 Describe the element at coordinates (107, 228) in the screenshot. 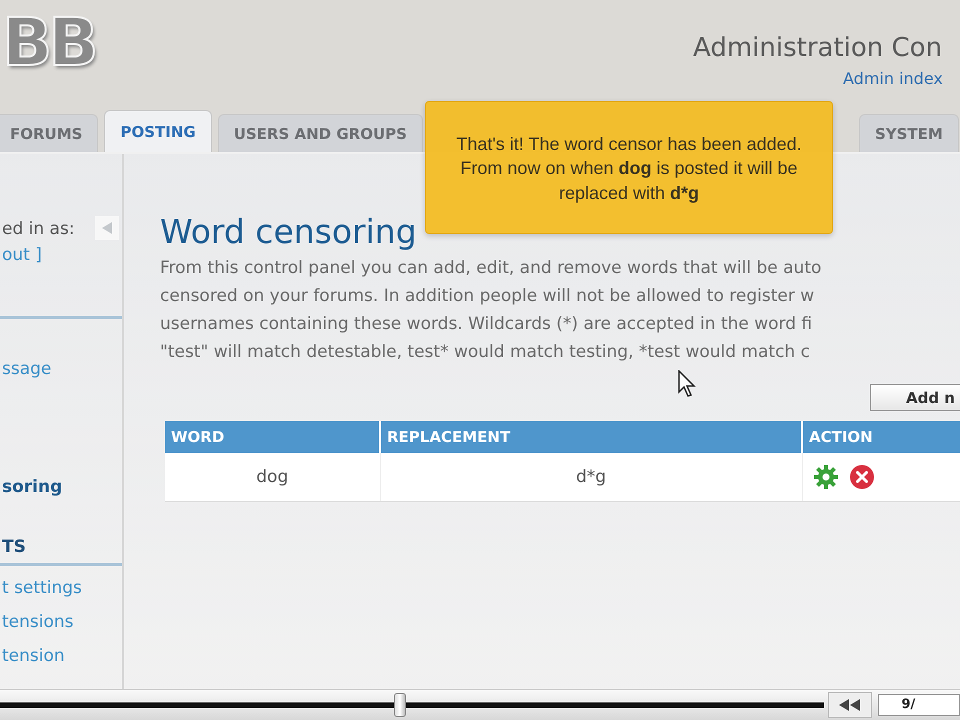

I see `triangle-left-icon` at that location.